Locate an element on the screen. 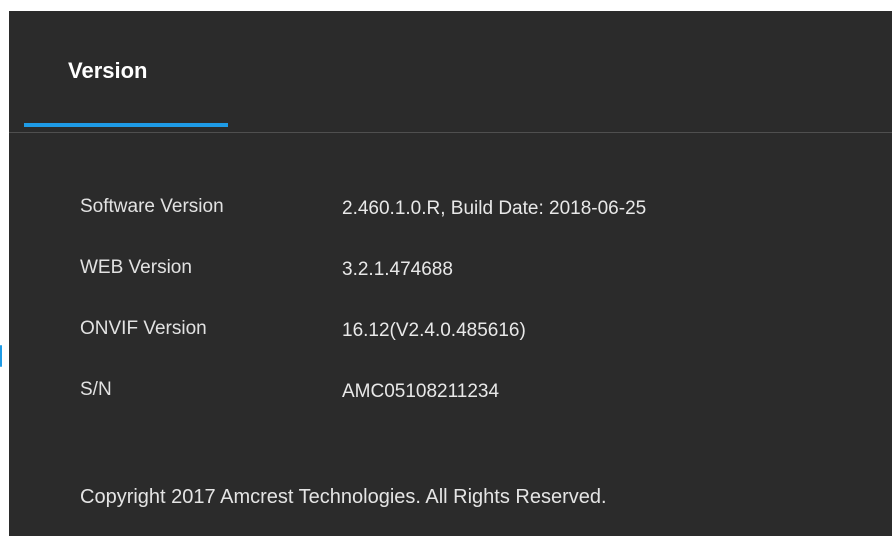 The width and height of the screenshot is (892, 536). software-version-label: Software Version is located at coordinates (152, 206).